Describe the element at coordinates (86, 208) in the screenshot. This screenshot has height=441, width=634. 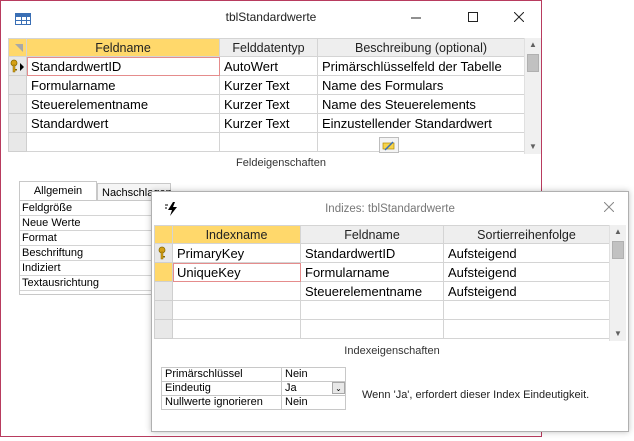
I see `property-label: Feldgröße` at that location.